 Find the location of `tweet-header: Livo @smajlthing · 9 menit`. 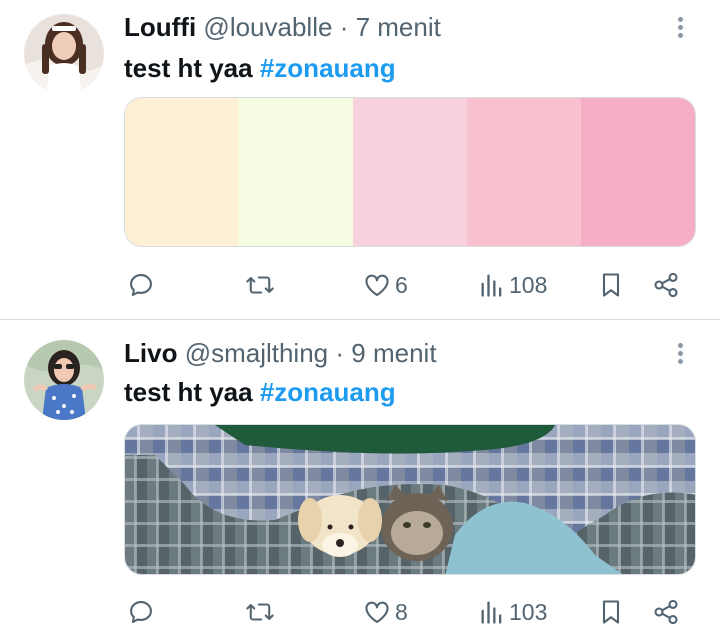

tweet-header: Livo @smajlthing · 9 menit is located at coordinates (280, 353).